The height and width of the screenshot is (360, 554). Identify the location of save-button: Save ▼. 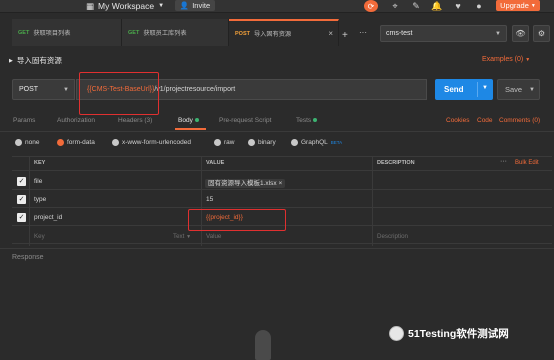
(518, 89).